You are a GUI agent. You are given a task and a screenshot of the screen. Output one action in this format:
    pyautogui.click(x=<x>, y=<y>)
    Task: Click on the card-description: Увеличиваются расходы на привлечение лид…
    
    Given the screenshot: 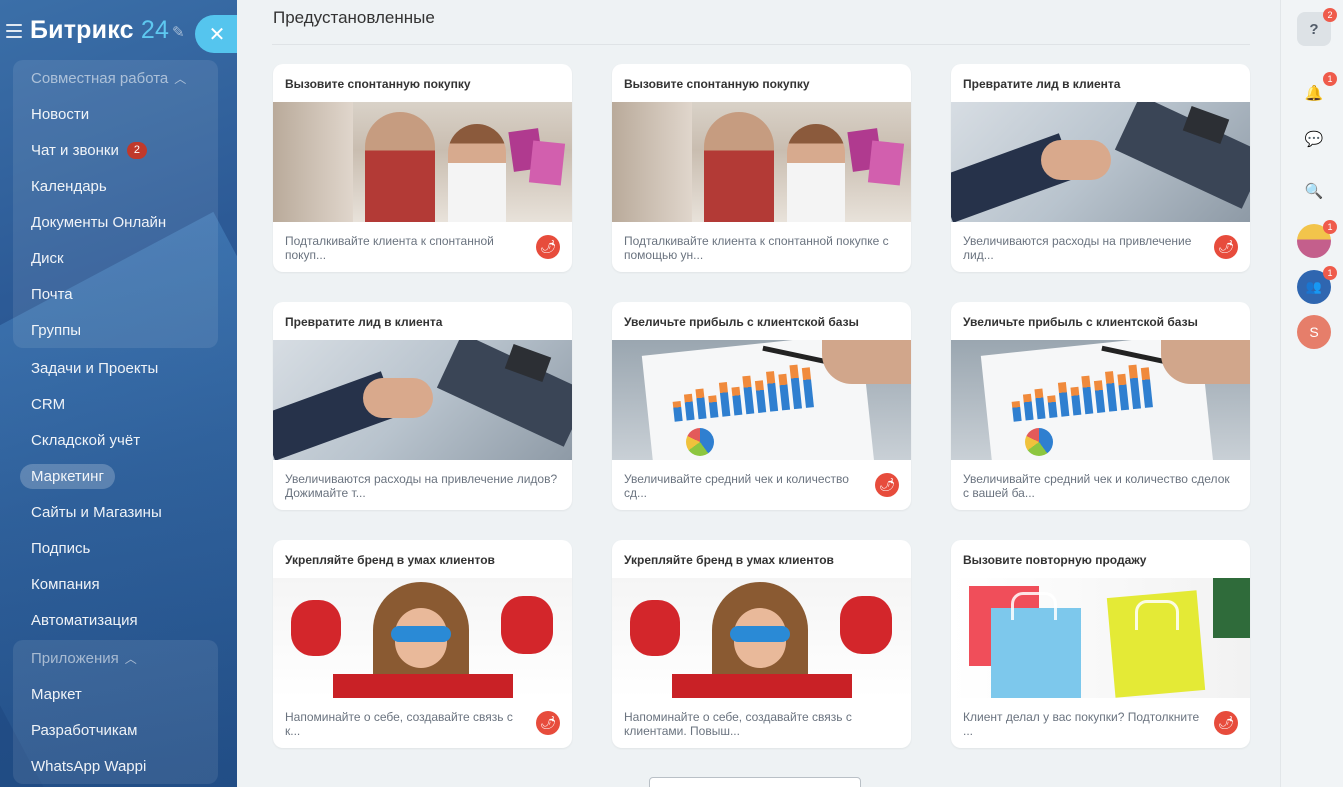 What is the action you would take?
    pyautogui.click(x=421, y=486)
    